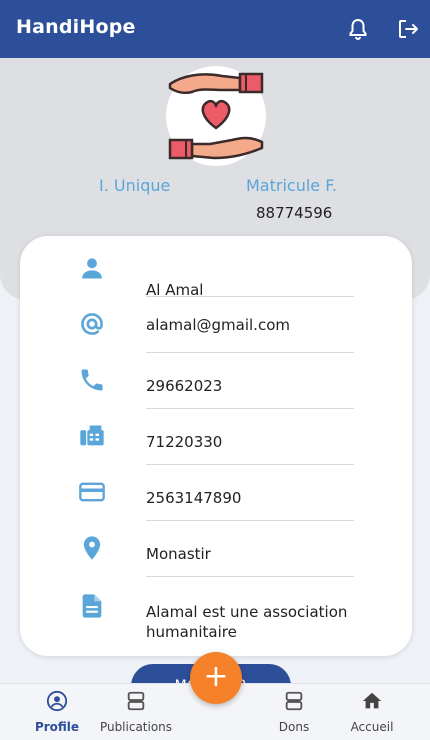  Describe the element at coordinates (92, 380) in the screenshot. I see `phone-icon` at that location.